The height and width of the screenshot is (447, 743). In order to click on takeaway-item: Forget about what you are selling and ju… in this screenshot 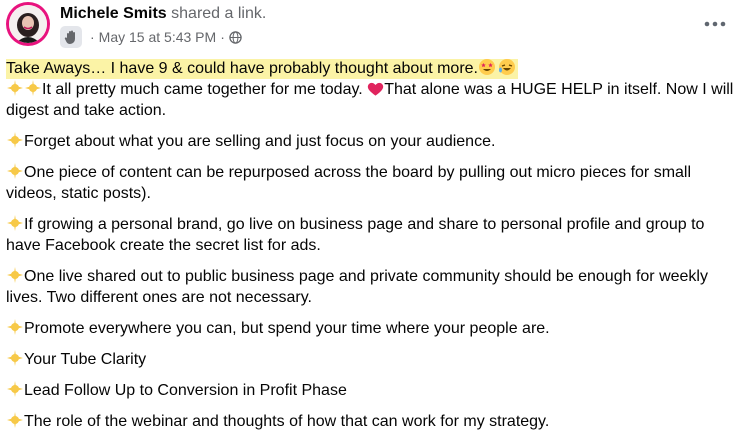, I will do `click(371, 141)`.